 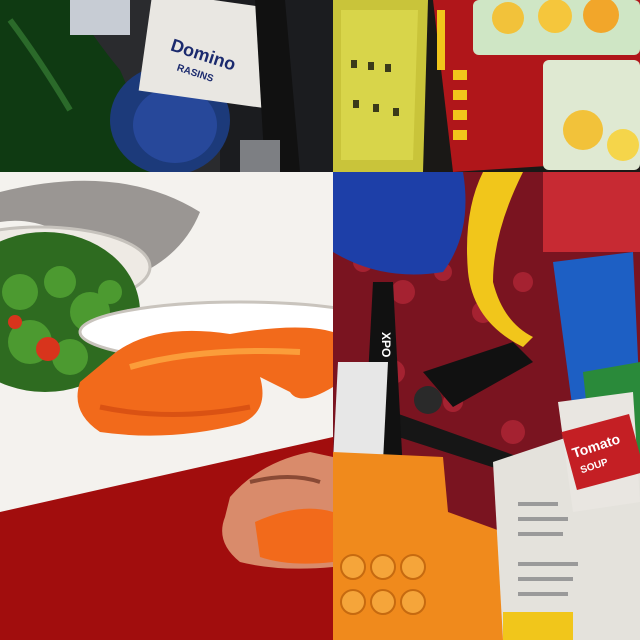 I want to click on pantry-shelf-tile: Domino RASINS, so click(x=166, y=86).